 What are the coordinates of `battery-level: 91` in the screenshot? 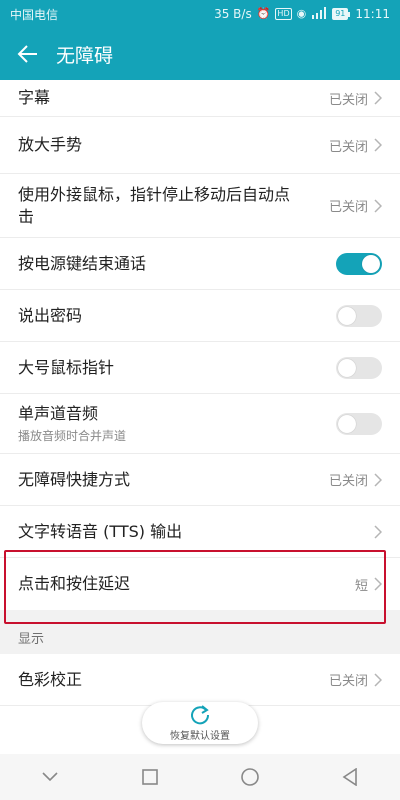 It's located at (340, 14).